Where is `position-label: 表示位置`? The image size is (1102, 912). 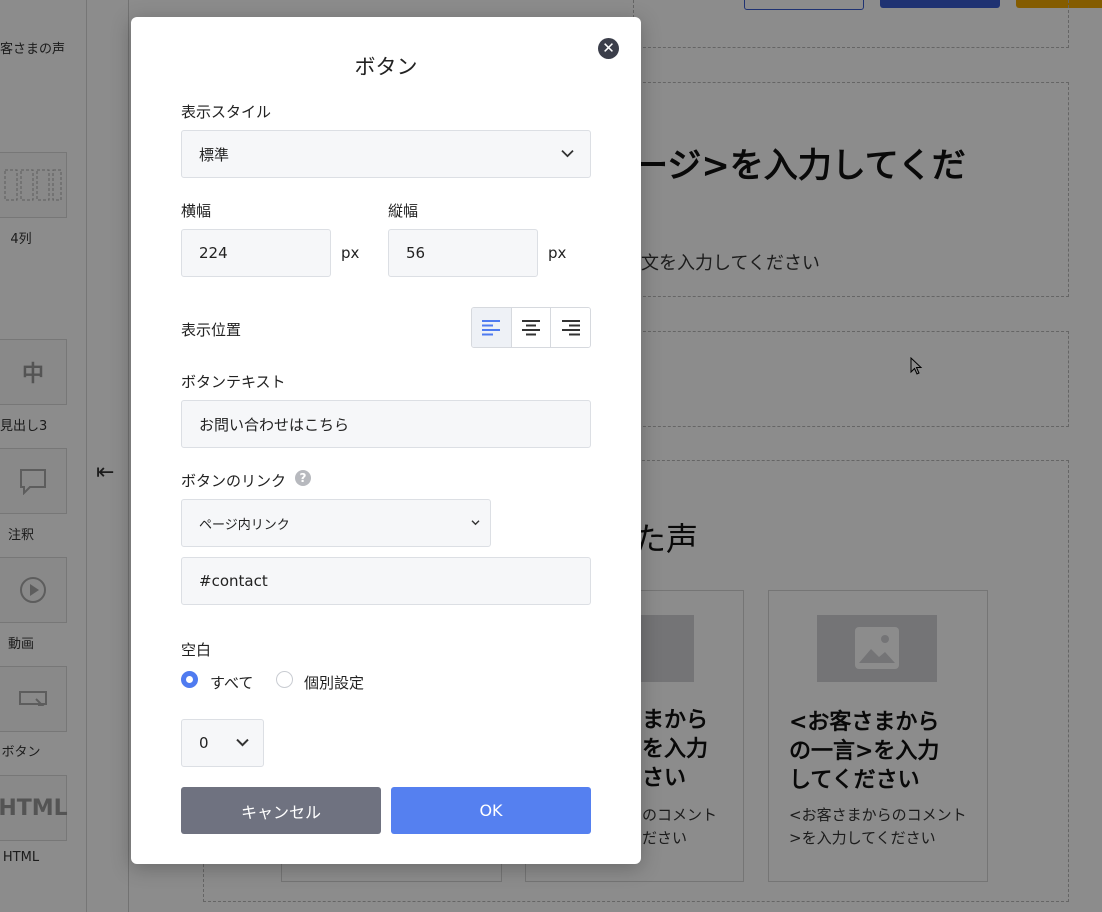
position-label: 表示位置 is located at coordinates (211, 330).